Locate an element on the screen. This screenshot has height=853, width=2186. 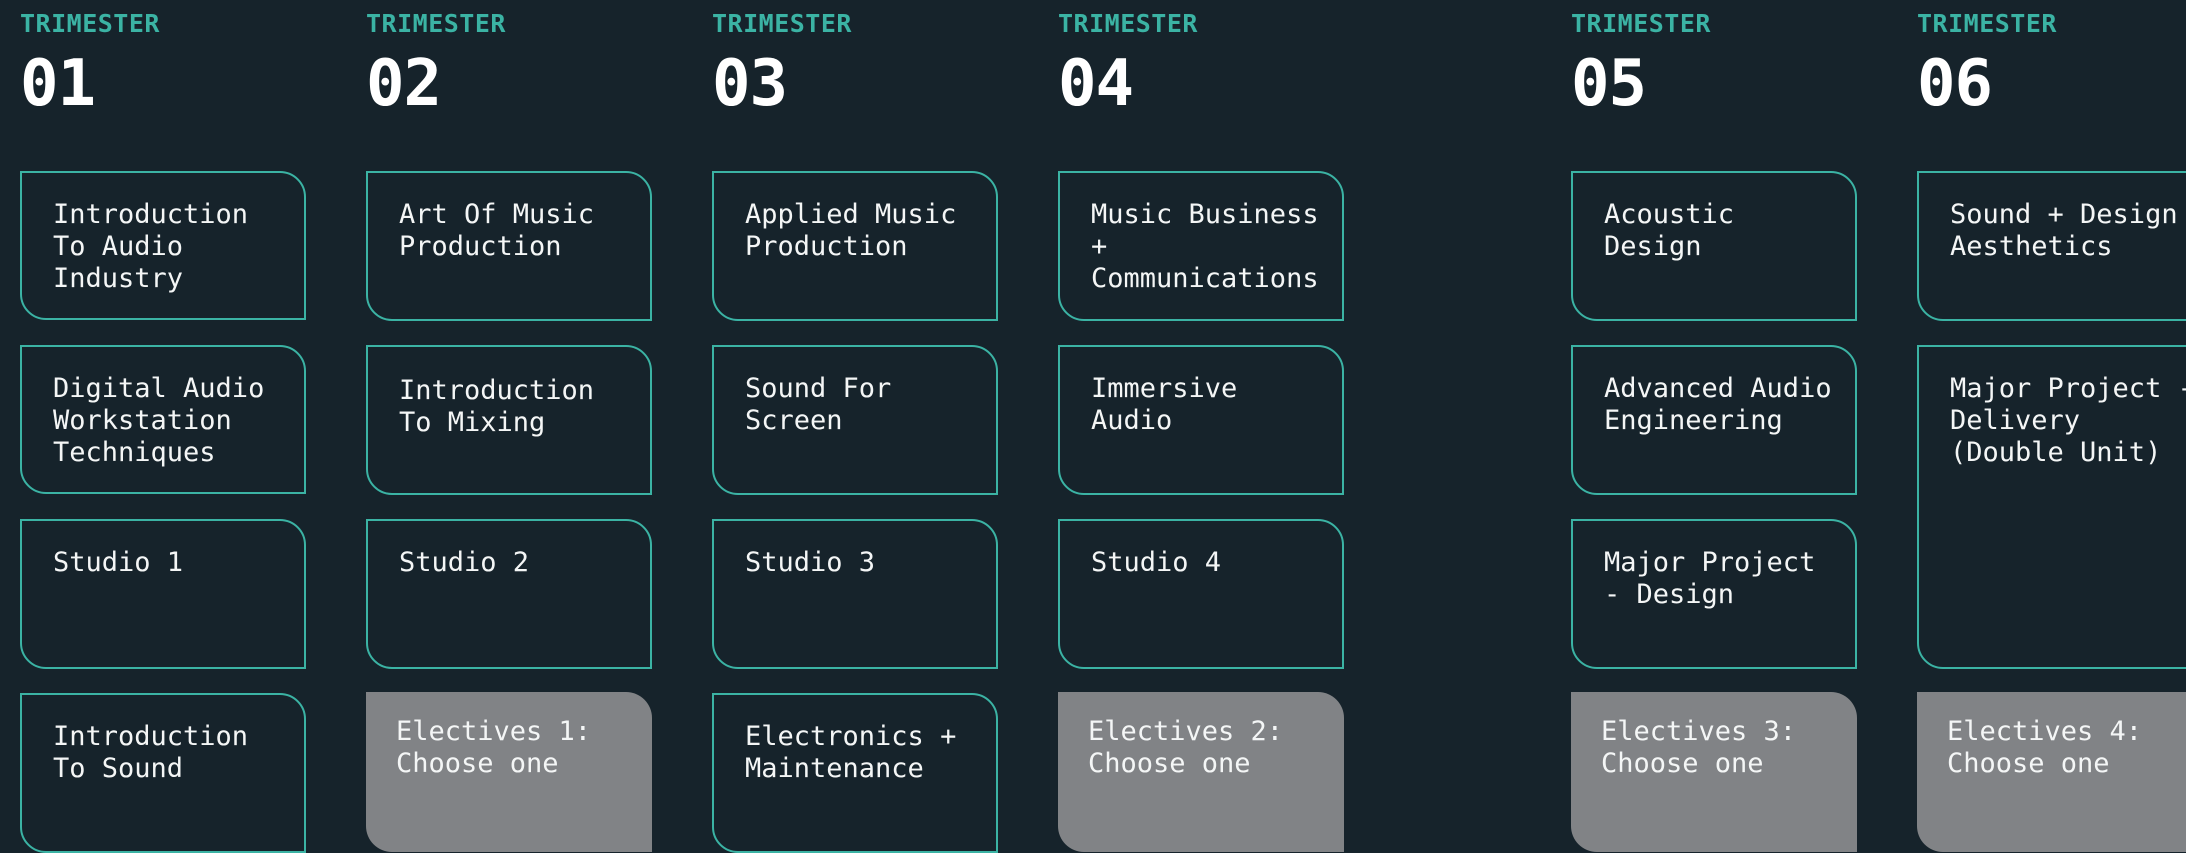
unit-card: Studio 2 is located at coordinates (509, 594).